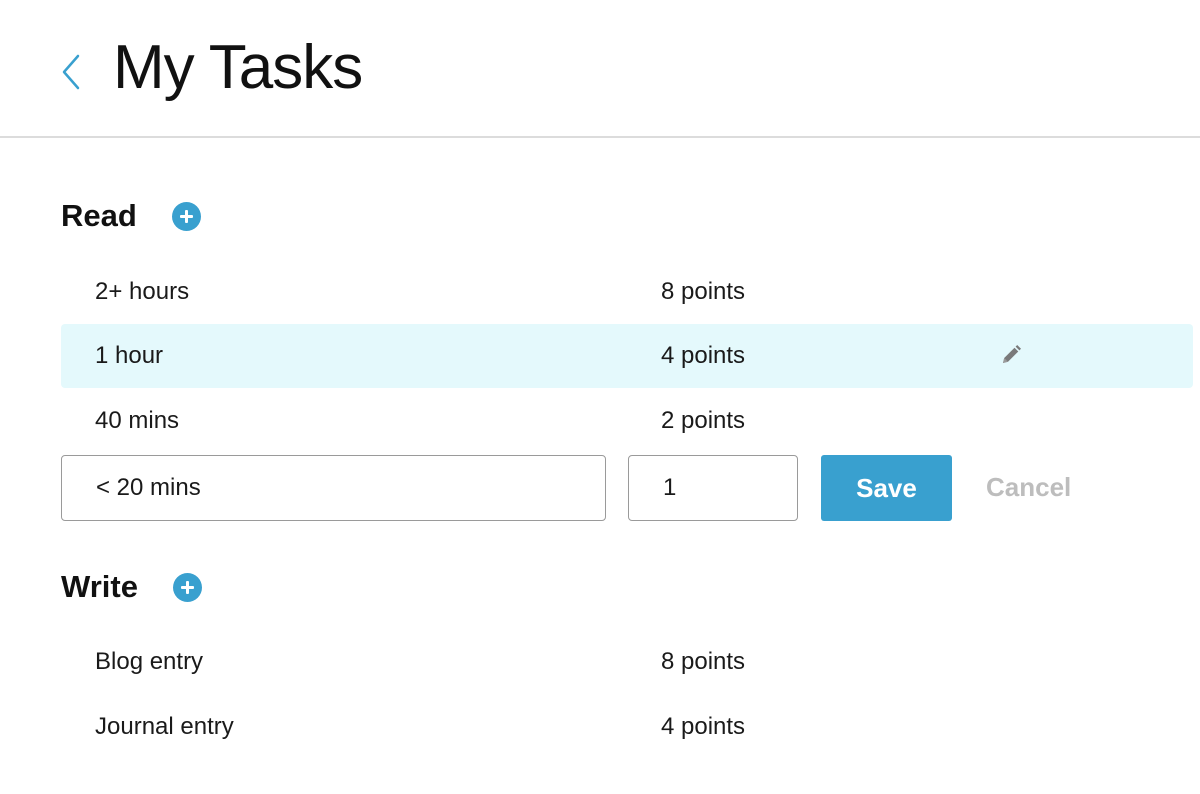 This screenshot has height=794, width=1200. I want to click on section-title: Write, so click(99, 586).